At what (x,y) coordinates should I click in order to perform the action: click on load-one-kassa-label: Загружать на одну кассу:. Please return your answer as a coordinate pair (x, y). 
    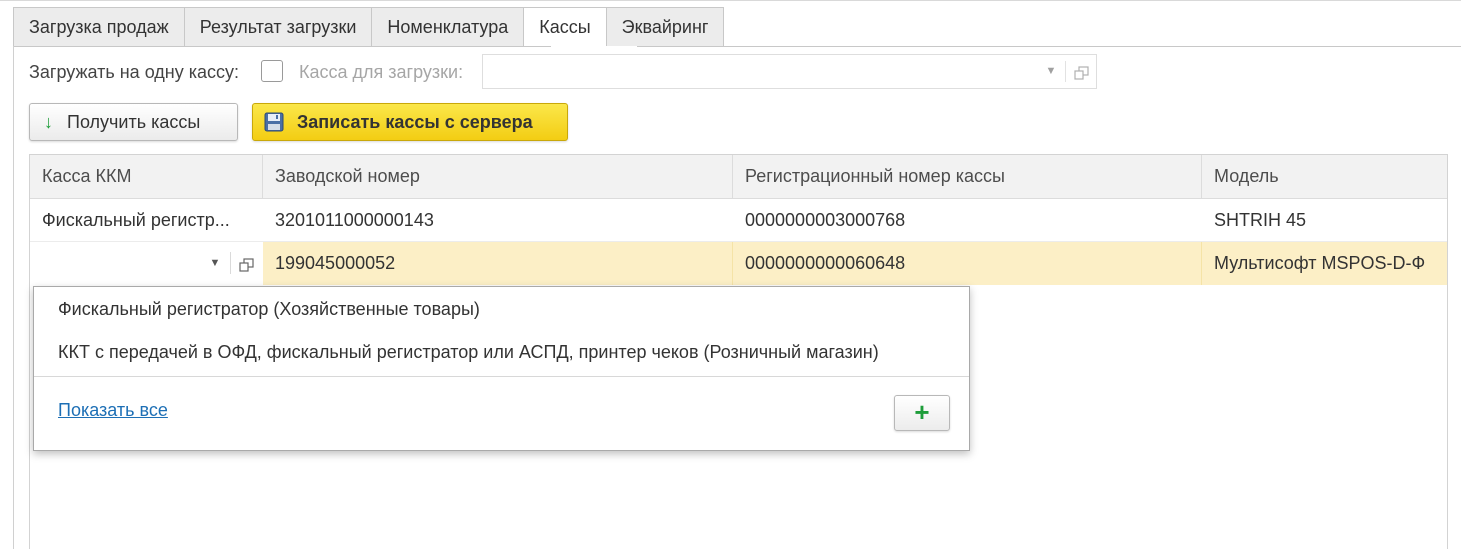
    Looking at the image, I should click on (134, 72).